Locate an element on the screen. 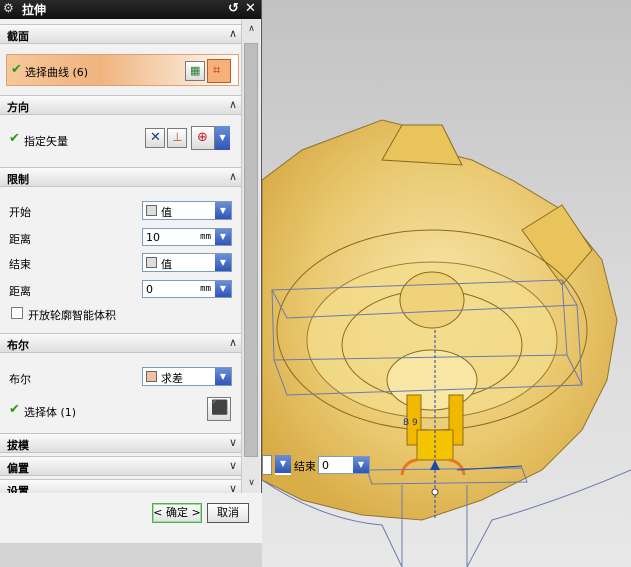  end-type-value: 值 is located at coordinates (166, 264).